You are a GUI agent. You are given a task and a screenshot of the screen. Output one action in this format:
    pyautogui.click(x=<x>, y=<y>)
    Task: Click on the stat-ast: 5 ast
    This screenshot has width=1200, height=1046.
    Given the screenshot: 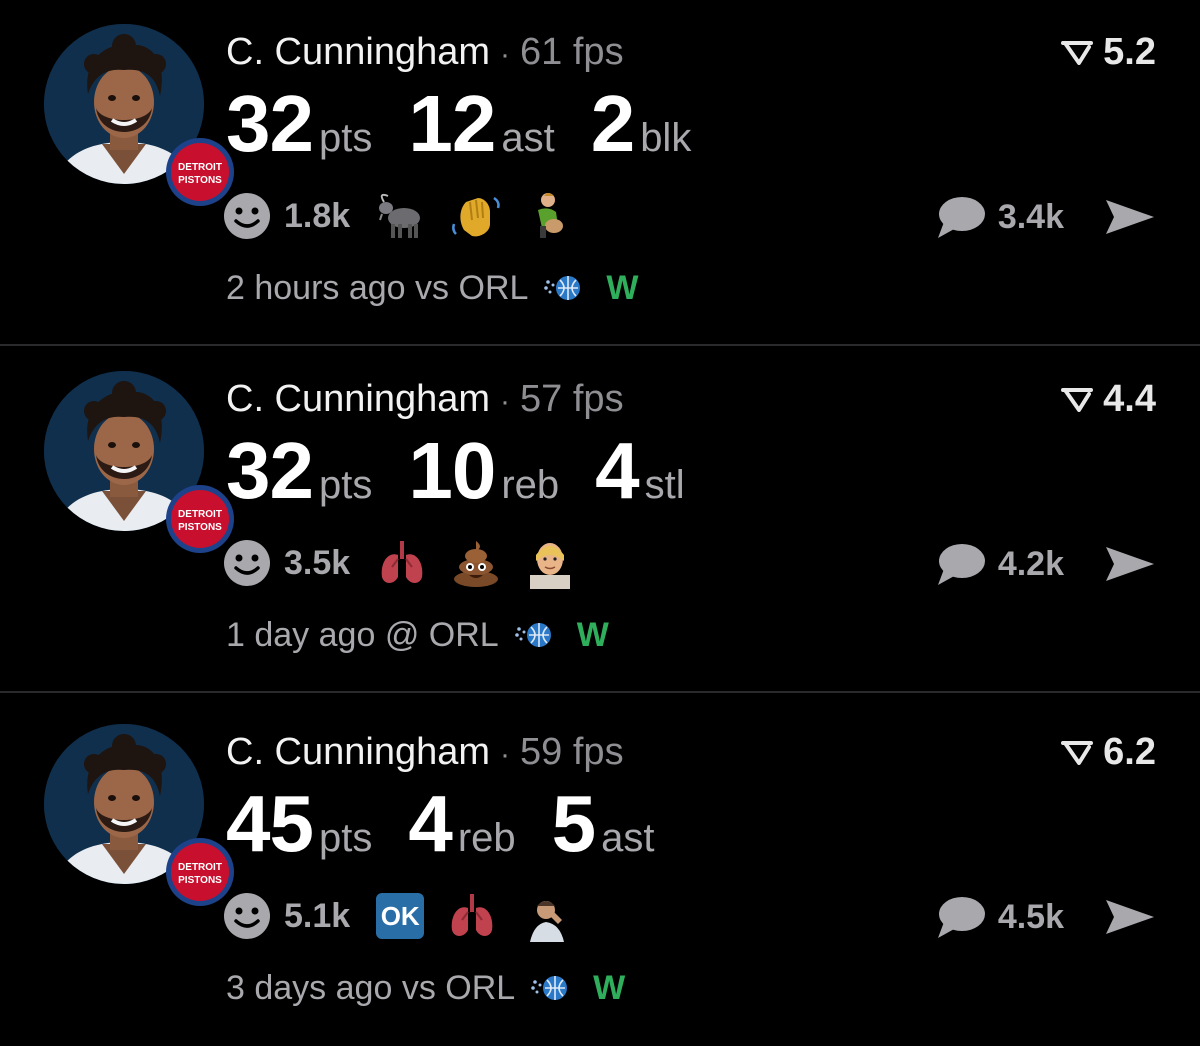 What is the action you would take?
    pyautogui.click(x=603, y=824)
    